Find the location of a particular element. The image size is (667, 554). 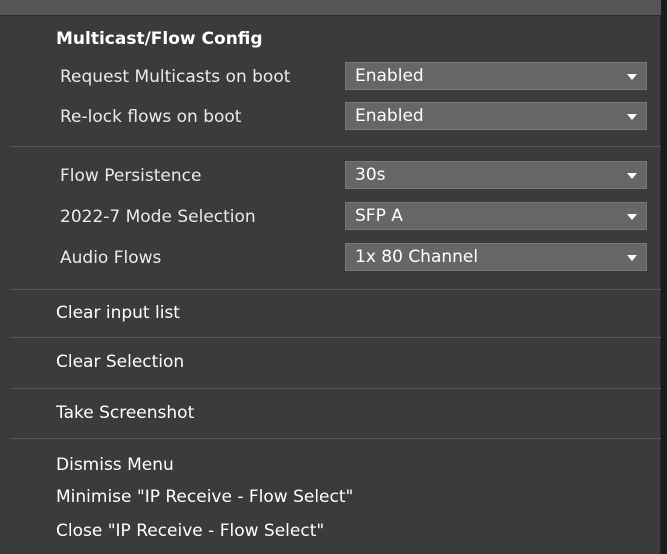

take-screenshot-button: Take Screenshot is located at coordinates (349, 413).